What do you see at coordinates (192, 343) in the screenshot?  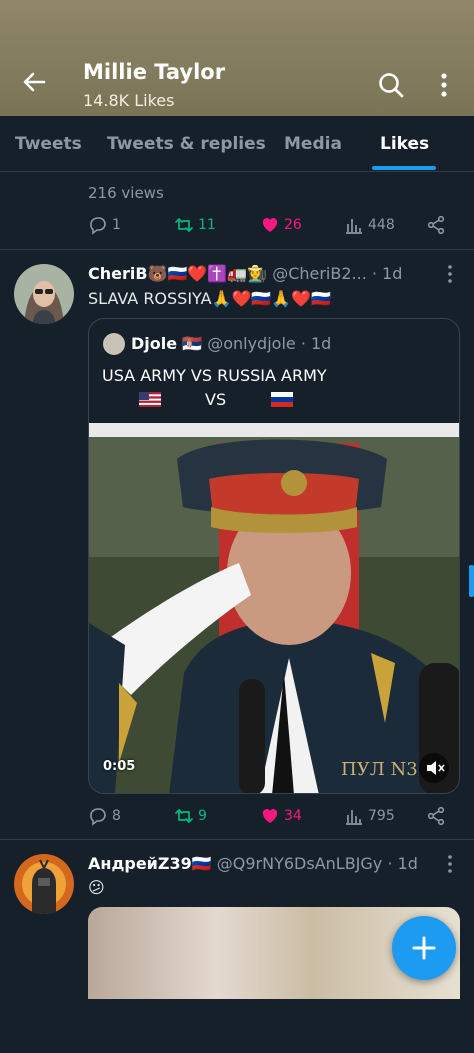 I see `quoted-author-flag: 🇷🇸` at bounding box center [192, 343].